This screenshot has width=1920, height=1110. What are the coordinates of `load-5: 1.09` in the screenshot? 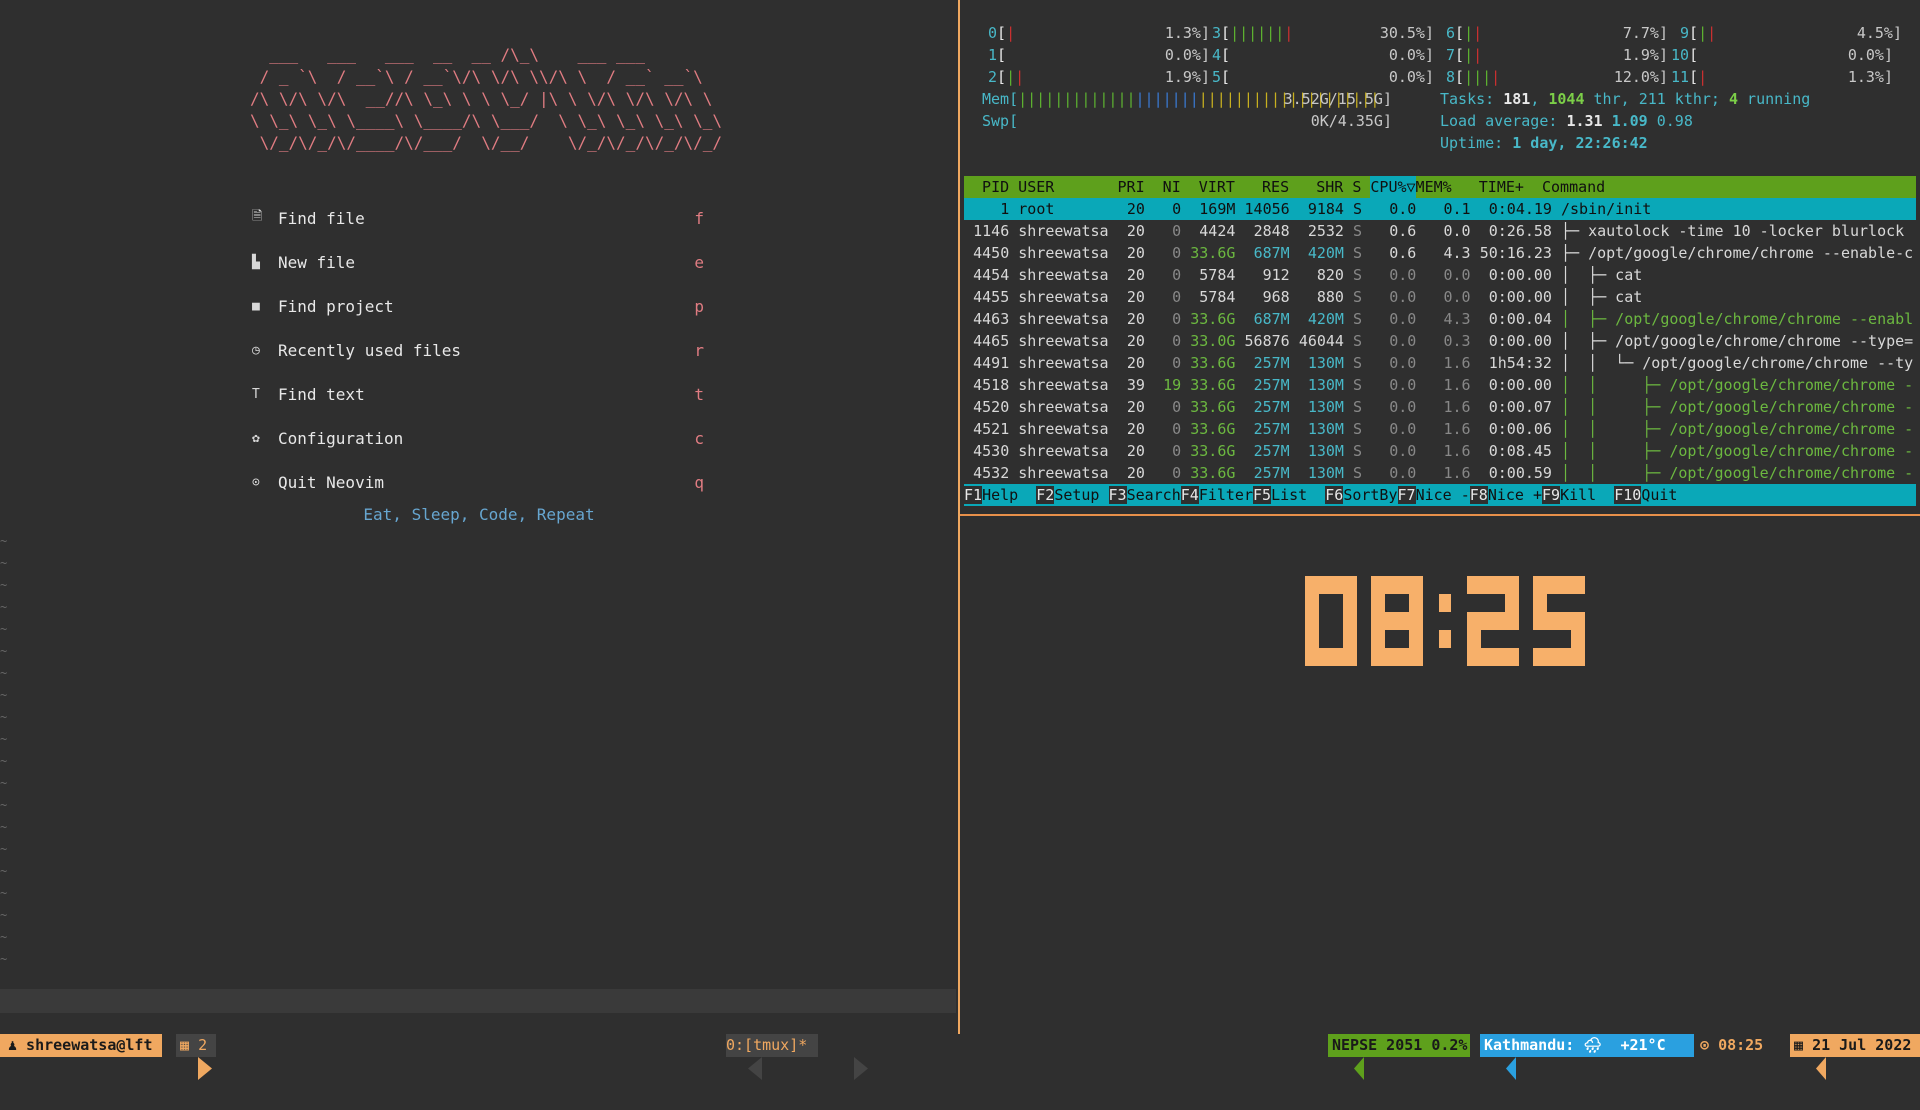 It's located at (1629, 121).